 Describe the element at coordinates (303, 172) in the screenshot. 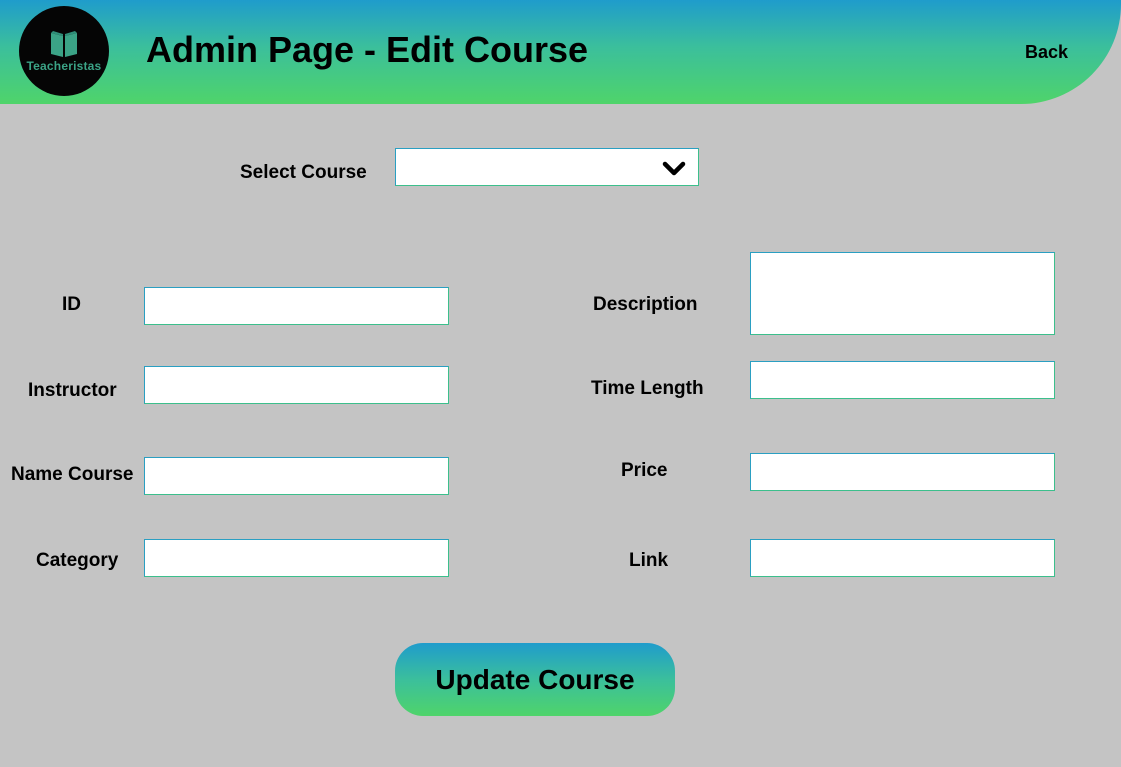

I see `select-course-label: Select Course` at that location.